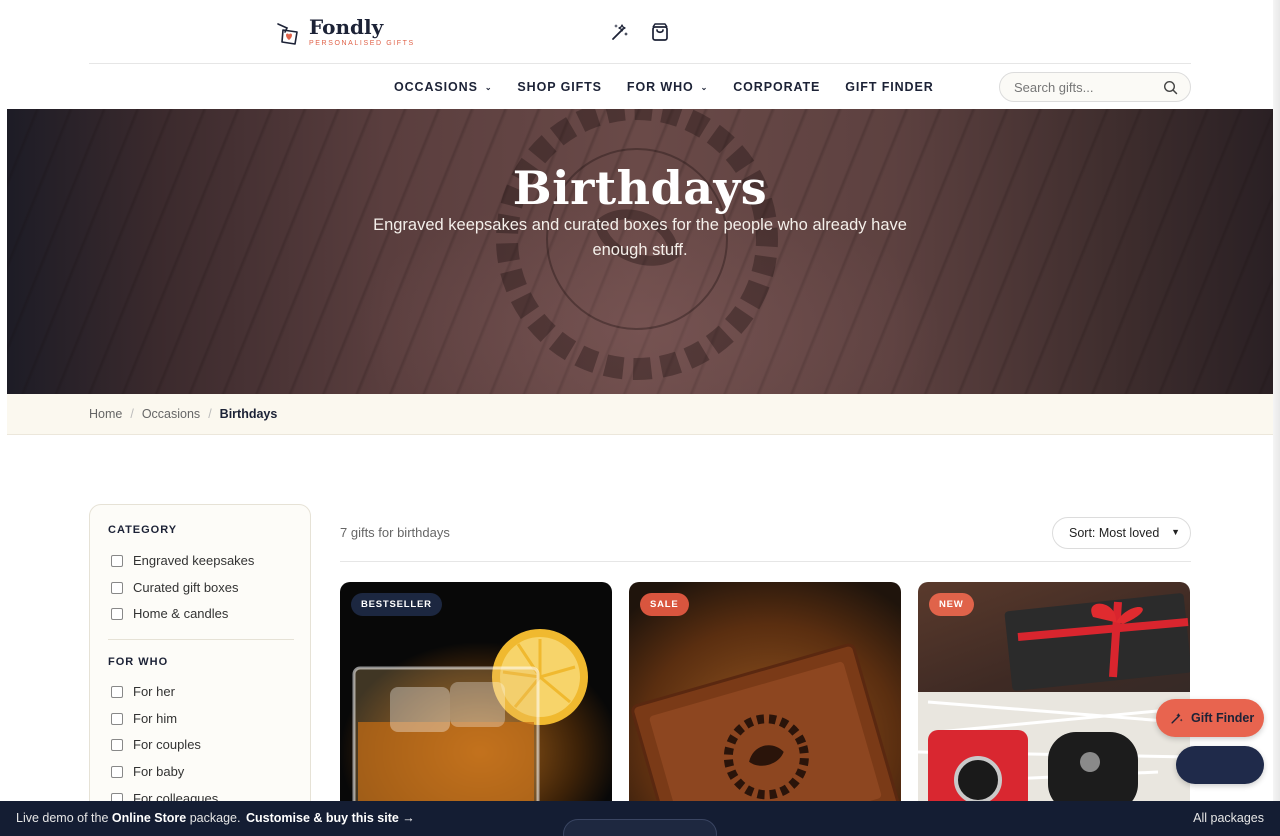 The height and width of the screenshot is (836, 1280). What do you see at coordinates (362, 43) in the screenshot?
I see `brand-tagline: PERSONALISED GIFTS` at bounding box center [362, 43].